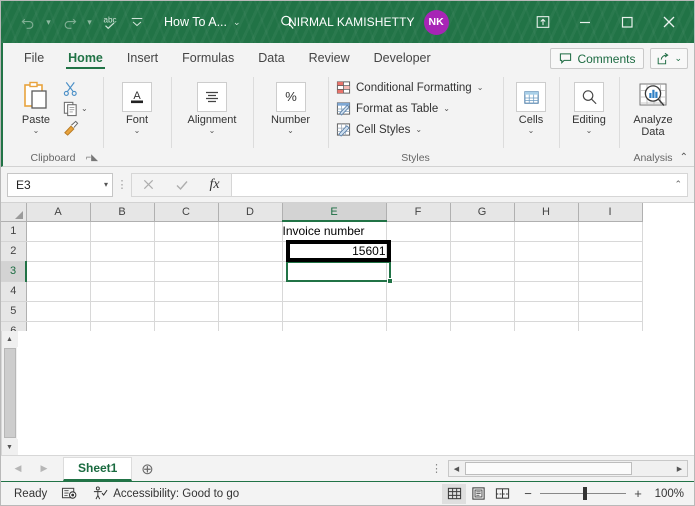 Image resolution: width=695 pixels, height=506 pixels. I want to click on row-header-2: 2, so click(14, 251).